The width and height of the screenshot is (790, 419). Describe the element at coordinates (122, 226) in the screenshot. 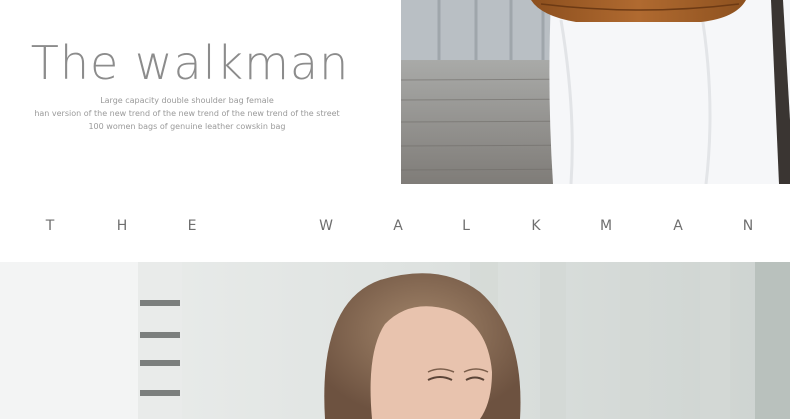

I see `heading-letter: H` at that location.